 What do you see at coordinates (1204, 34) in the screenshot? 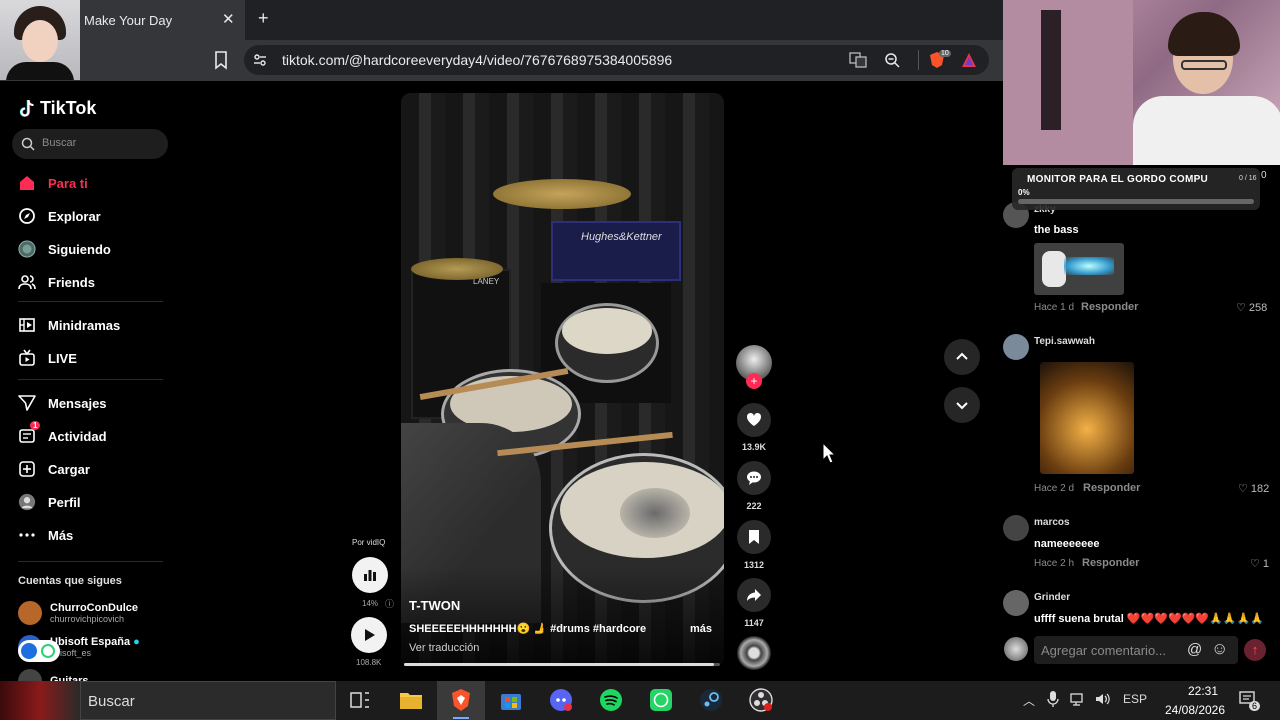
I see `cam-hair` at bounding box center [1204, 34].